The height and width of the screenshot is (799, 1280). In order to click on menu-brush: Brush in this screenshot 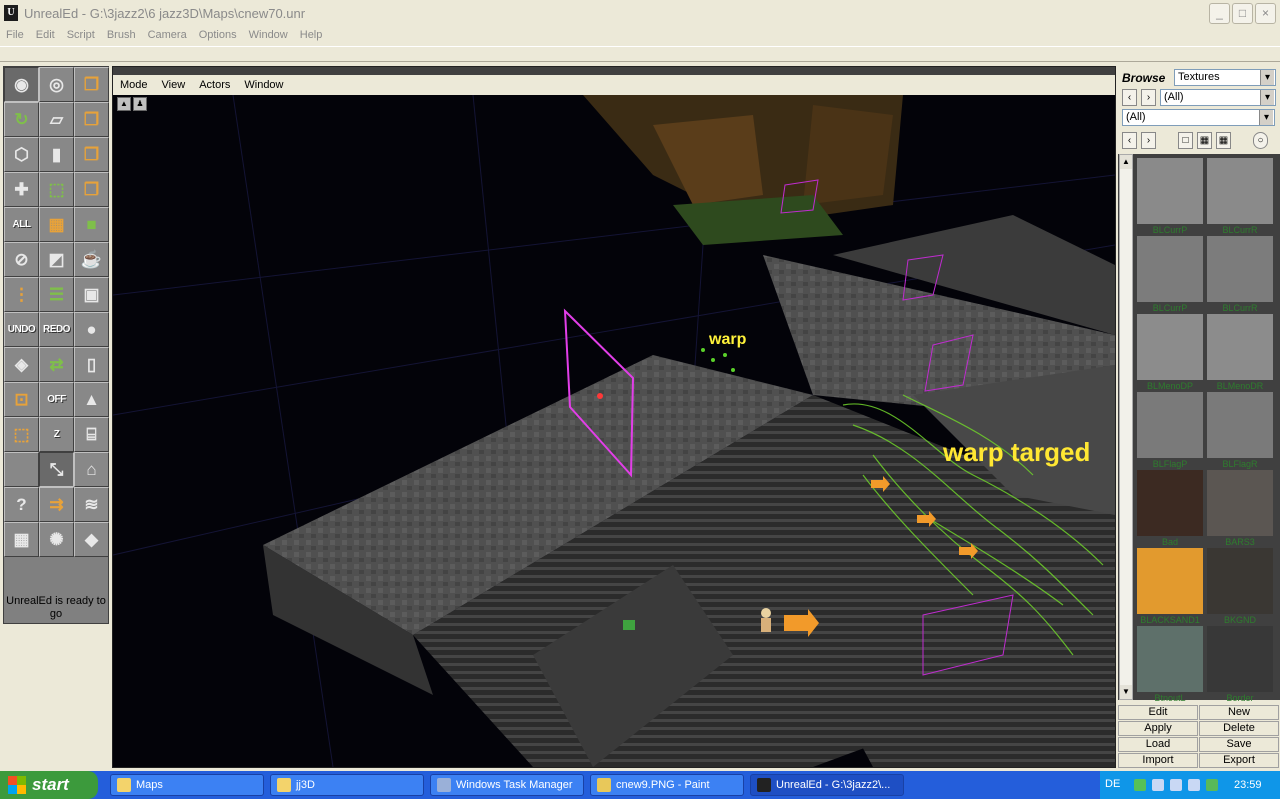, I will do `click(121, 35)`.